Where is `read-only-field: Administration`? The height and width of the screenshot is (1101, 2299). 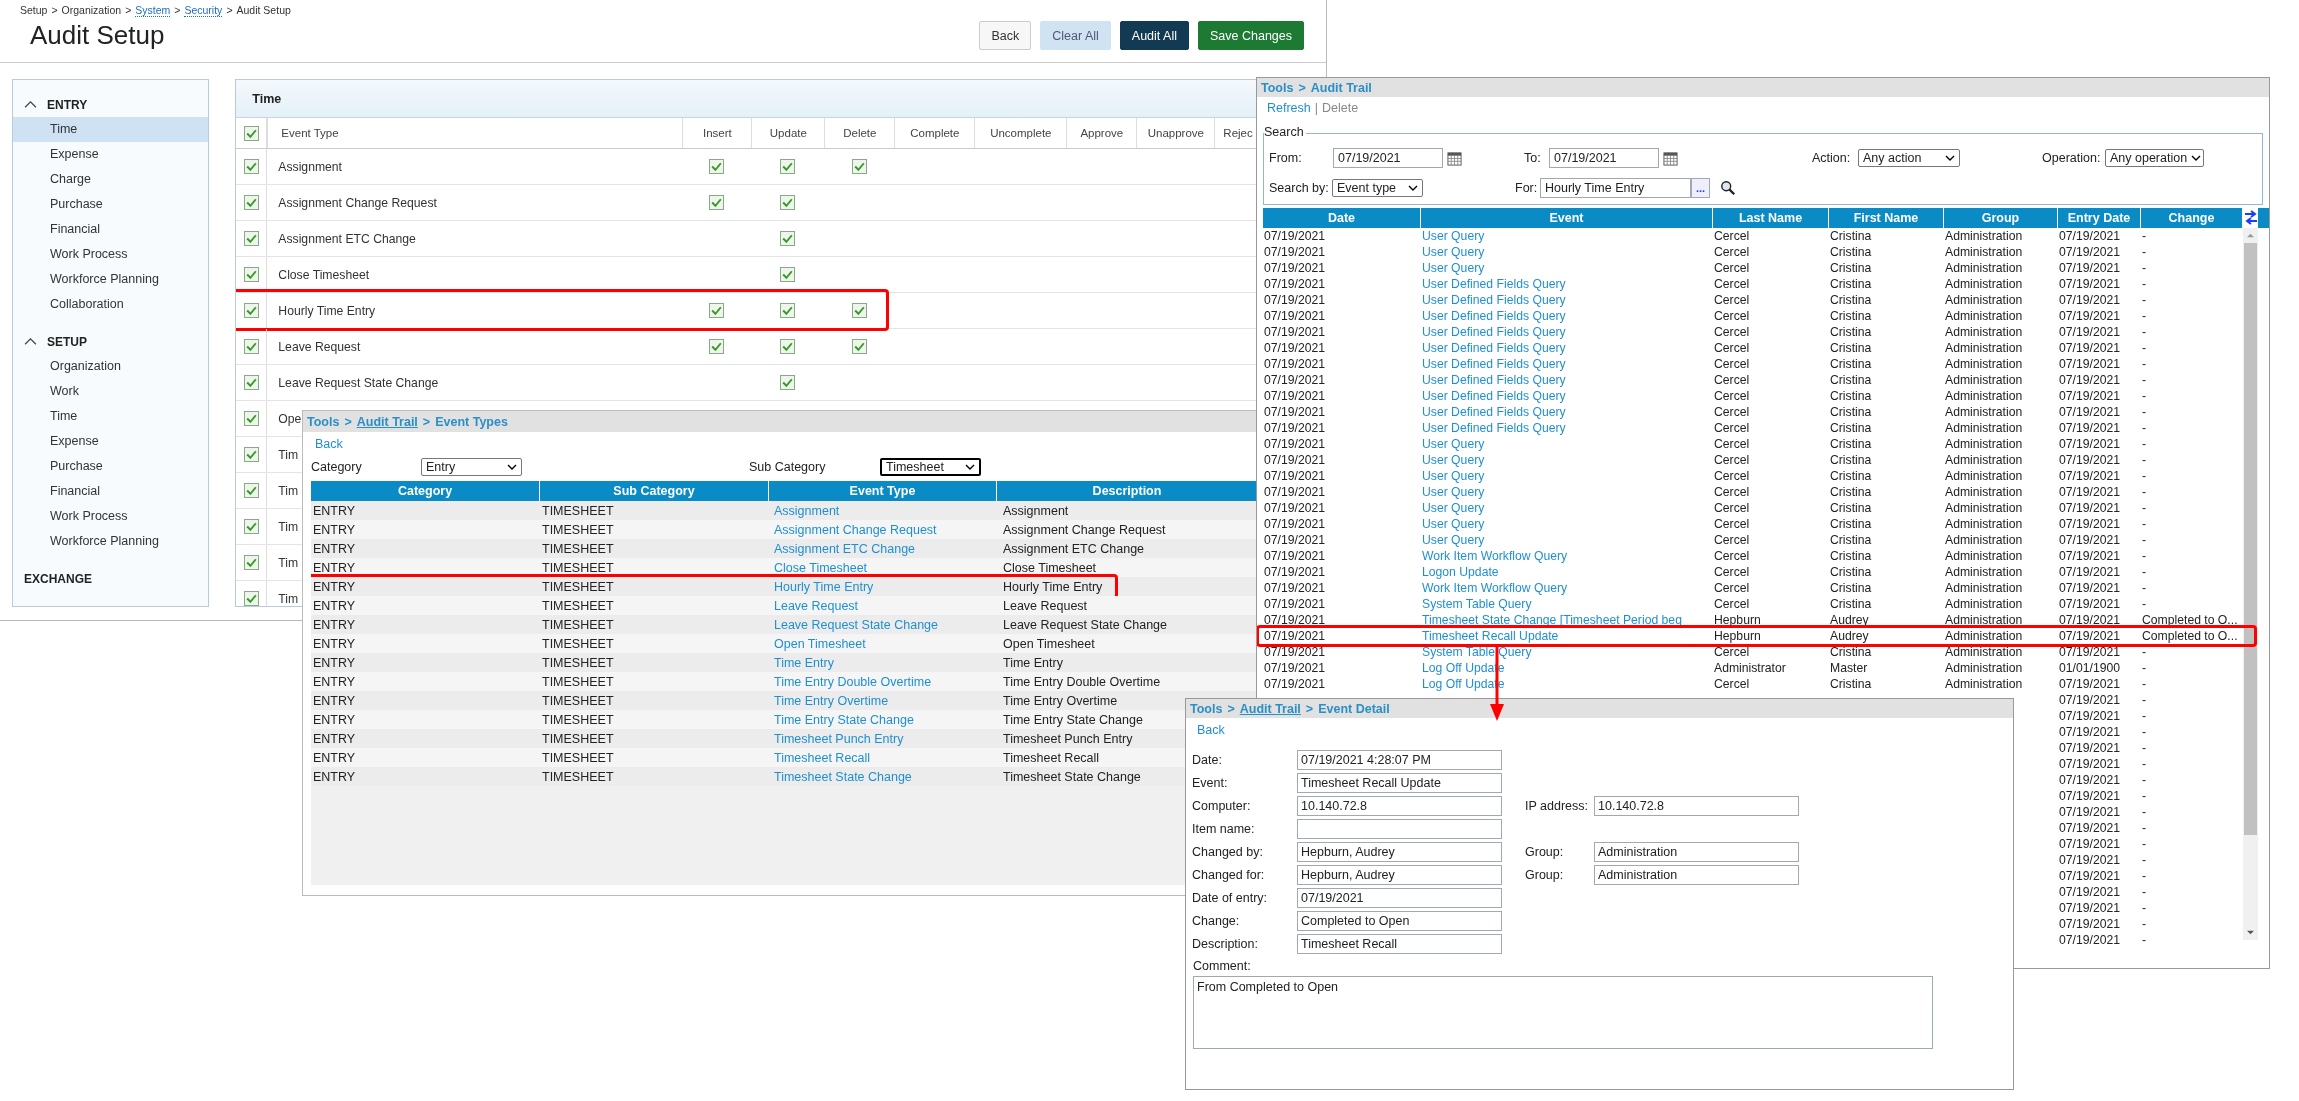 read-only-field: Administration is located at coordinates (1696, 874).